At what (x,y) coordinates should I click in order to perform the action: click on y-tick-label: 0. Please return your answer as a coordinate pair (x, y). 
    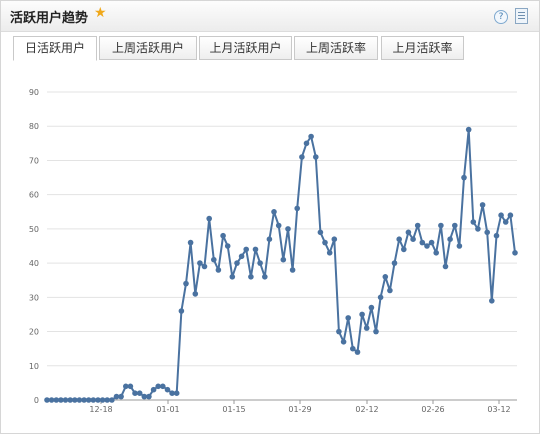
    Looking at the image, I should click on (36, 400).